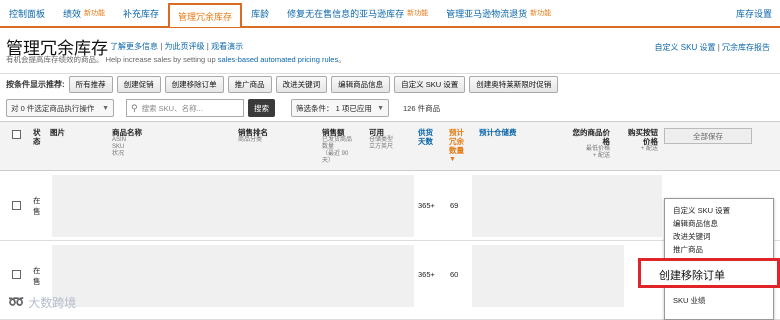 The image size is (780, 320). Describe the element at coordinates (337, 140) in the screenshot. I see `header-sub: 已发货商品` at that location.